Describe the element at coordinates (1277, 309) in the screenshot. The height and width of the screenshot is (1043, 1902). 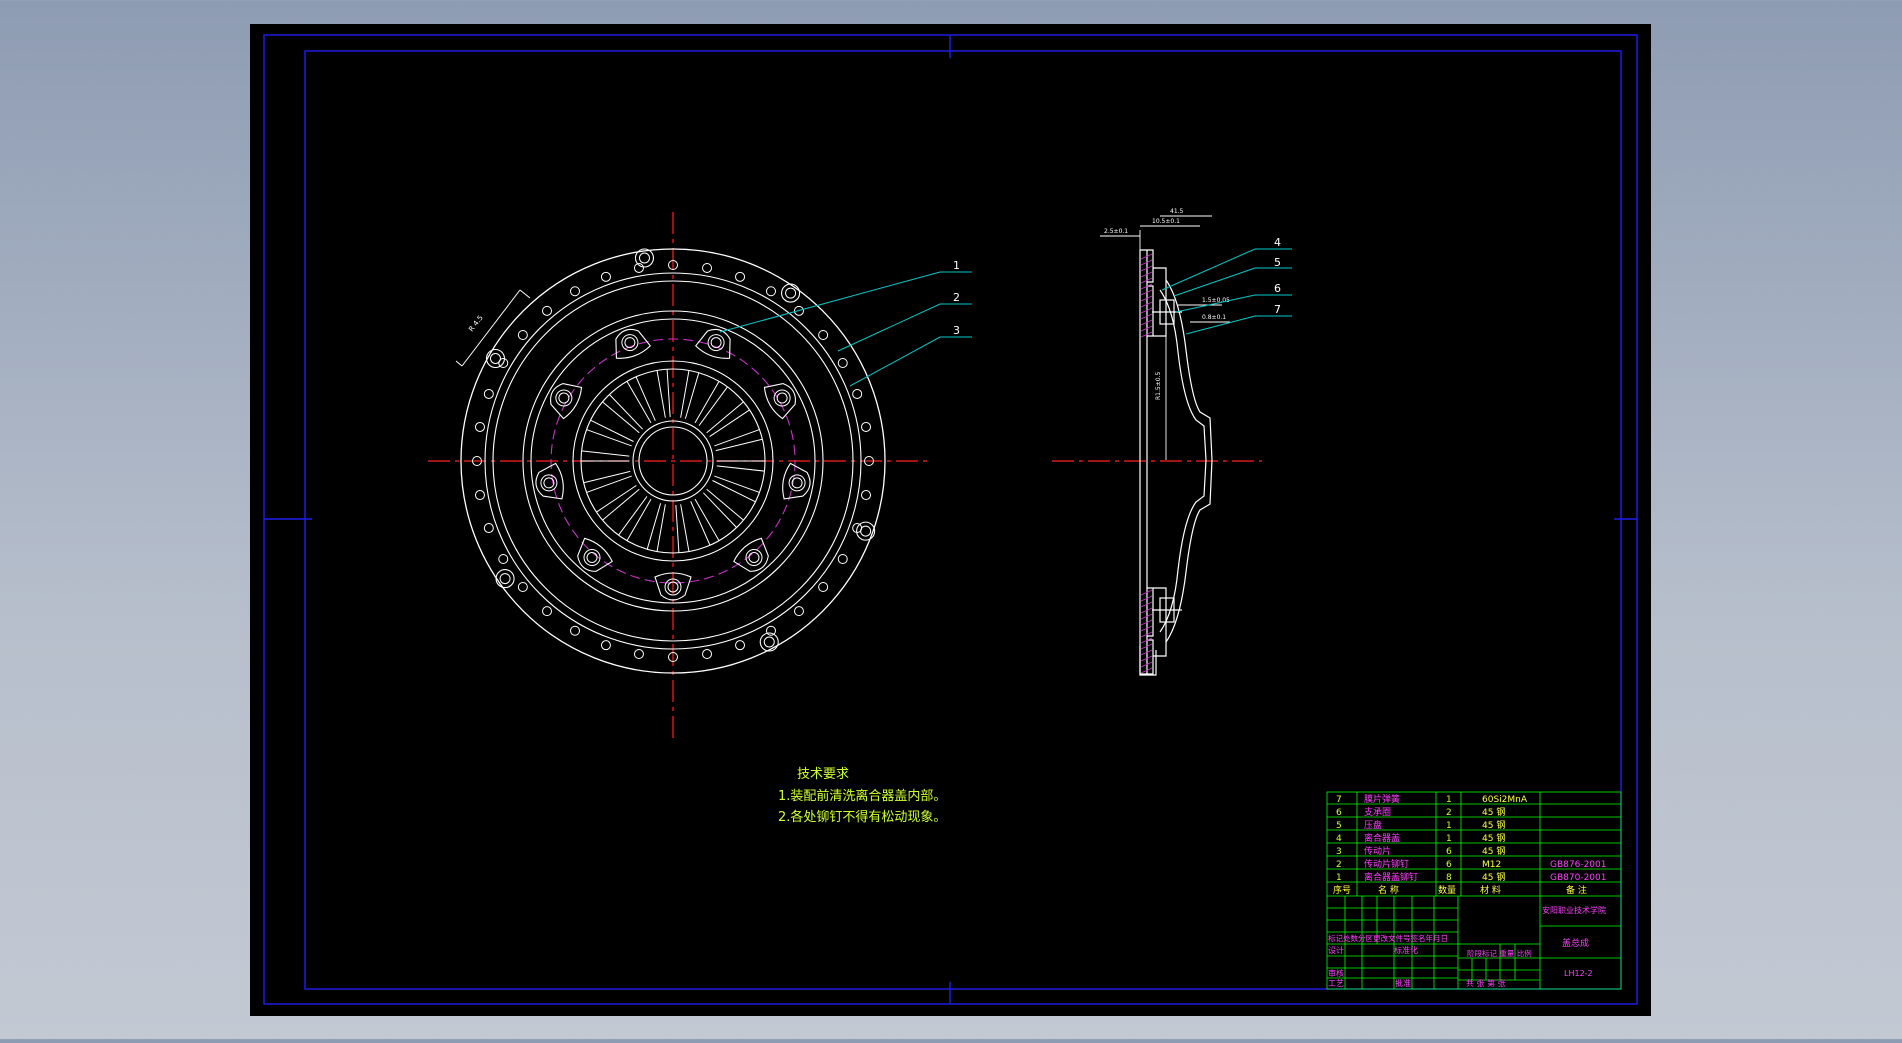
I see `balloon-7: 7` at that location.